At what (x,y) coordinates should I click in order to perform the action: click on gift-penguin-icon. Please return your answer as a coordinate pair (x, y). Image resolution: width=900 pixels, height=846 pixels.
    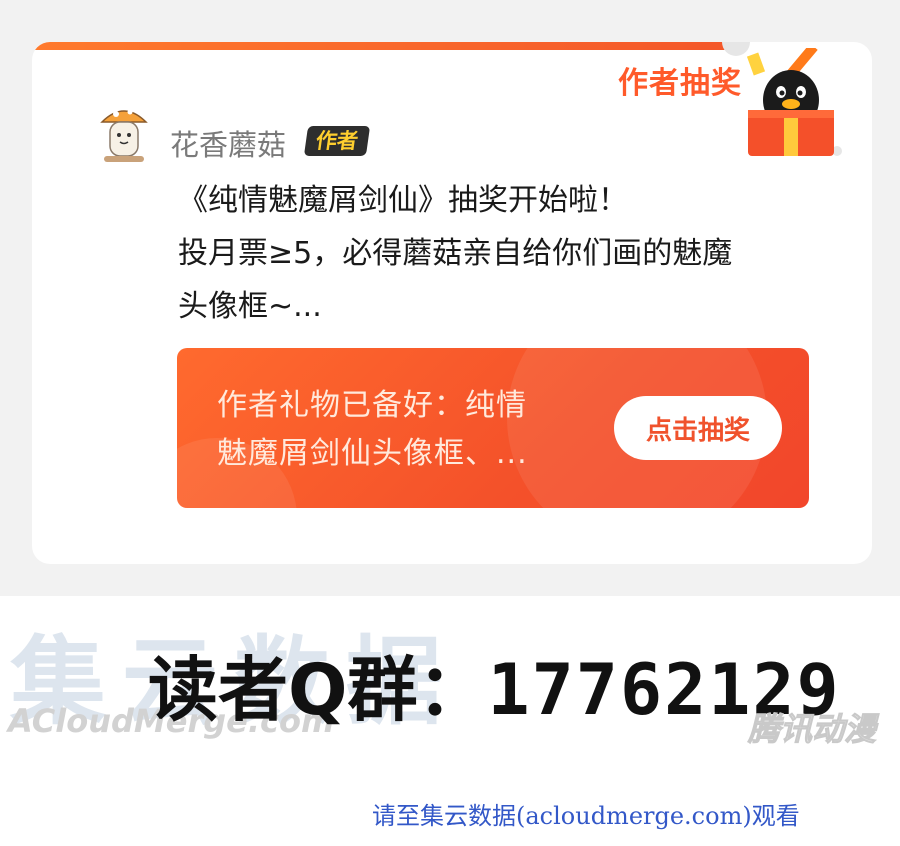
    Looking at the image, I should click on (790, 102).